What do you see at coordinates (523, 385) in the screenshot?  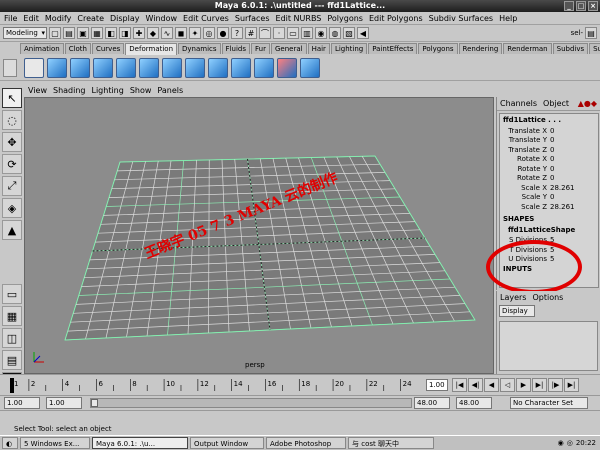 I see `play-forward-icon: ▶` at bounding box center [523, 385].